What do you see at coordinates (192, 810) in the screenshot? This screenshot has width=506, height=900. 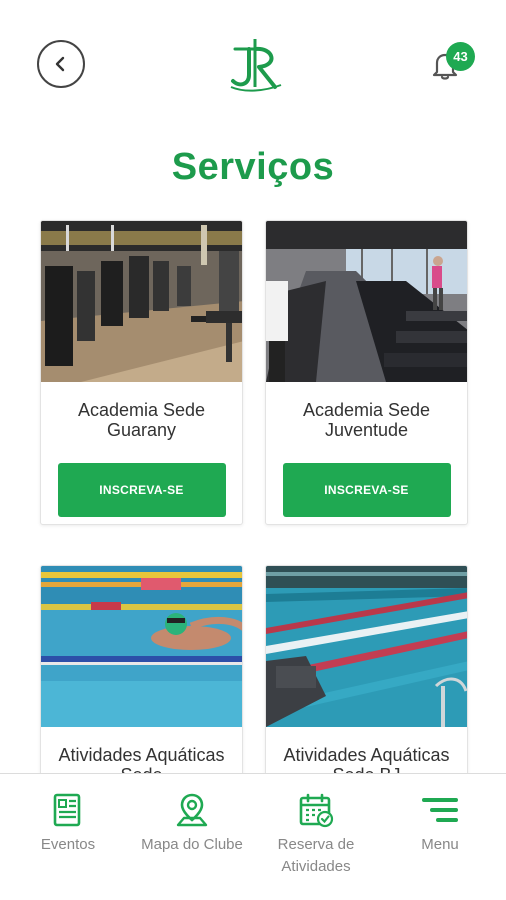 I see `map-pin-icon` at bounding box center [192, 810].